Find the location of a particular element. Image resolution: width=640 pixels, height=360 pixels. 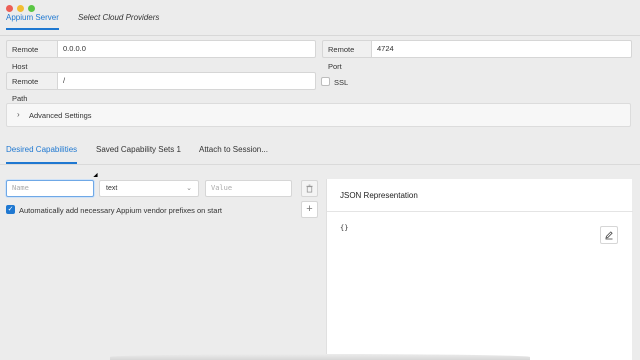

remote-path-input: / is located at coordinates (187, 81).